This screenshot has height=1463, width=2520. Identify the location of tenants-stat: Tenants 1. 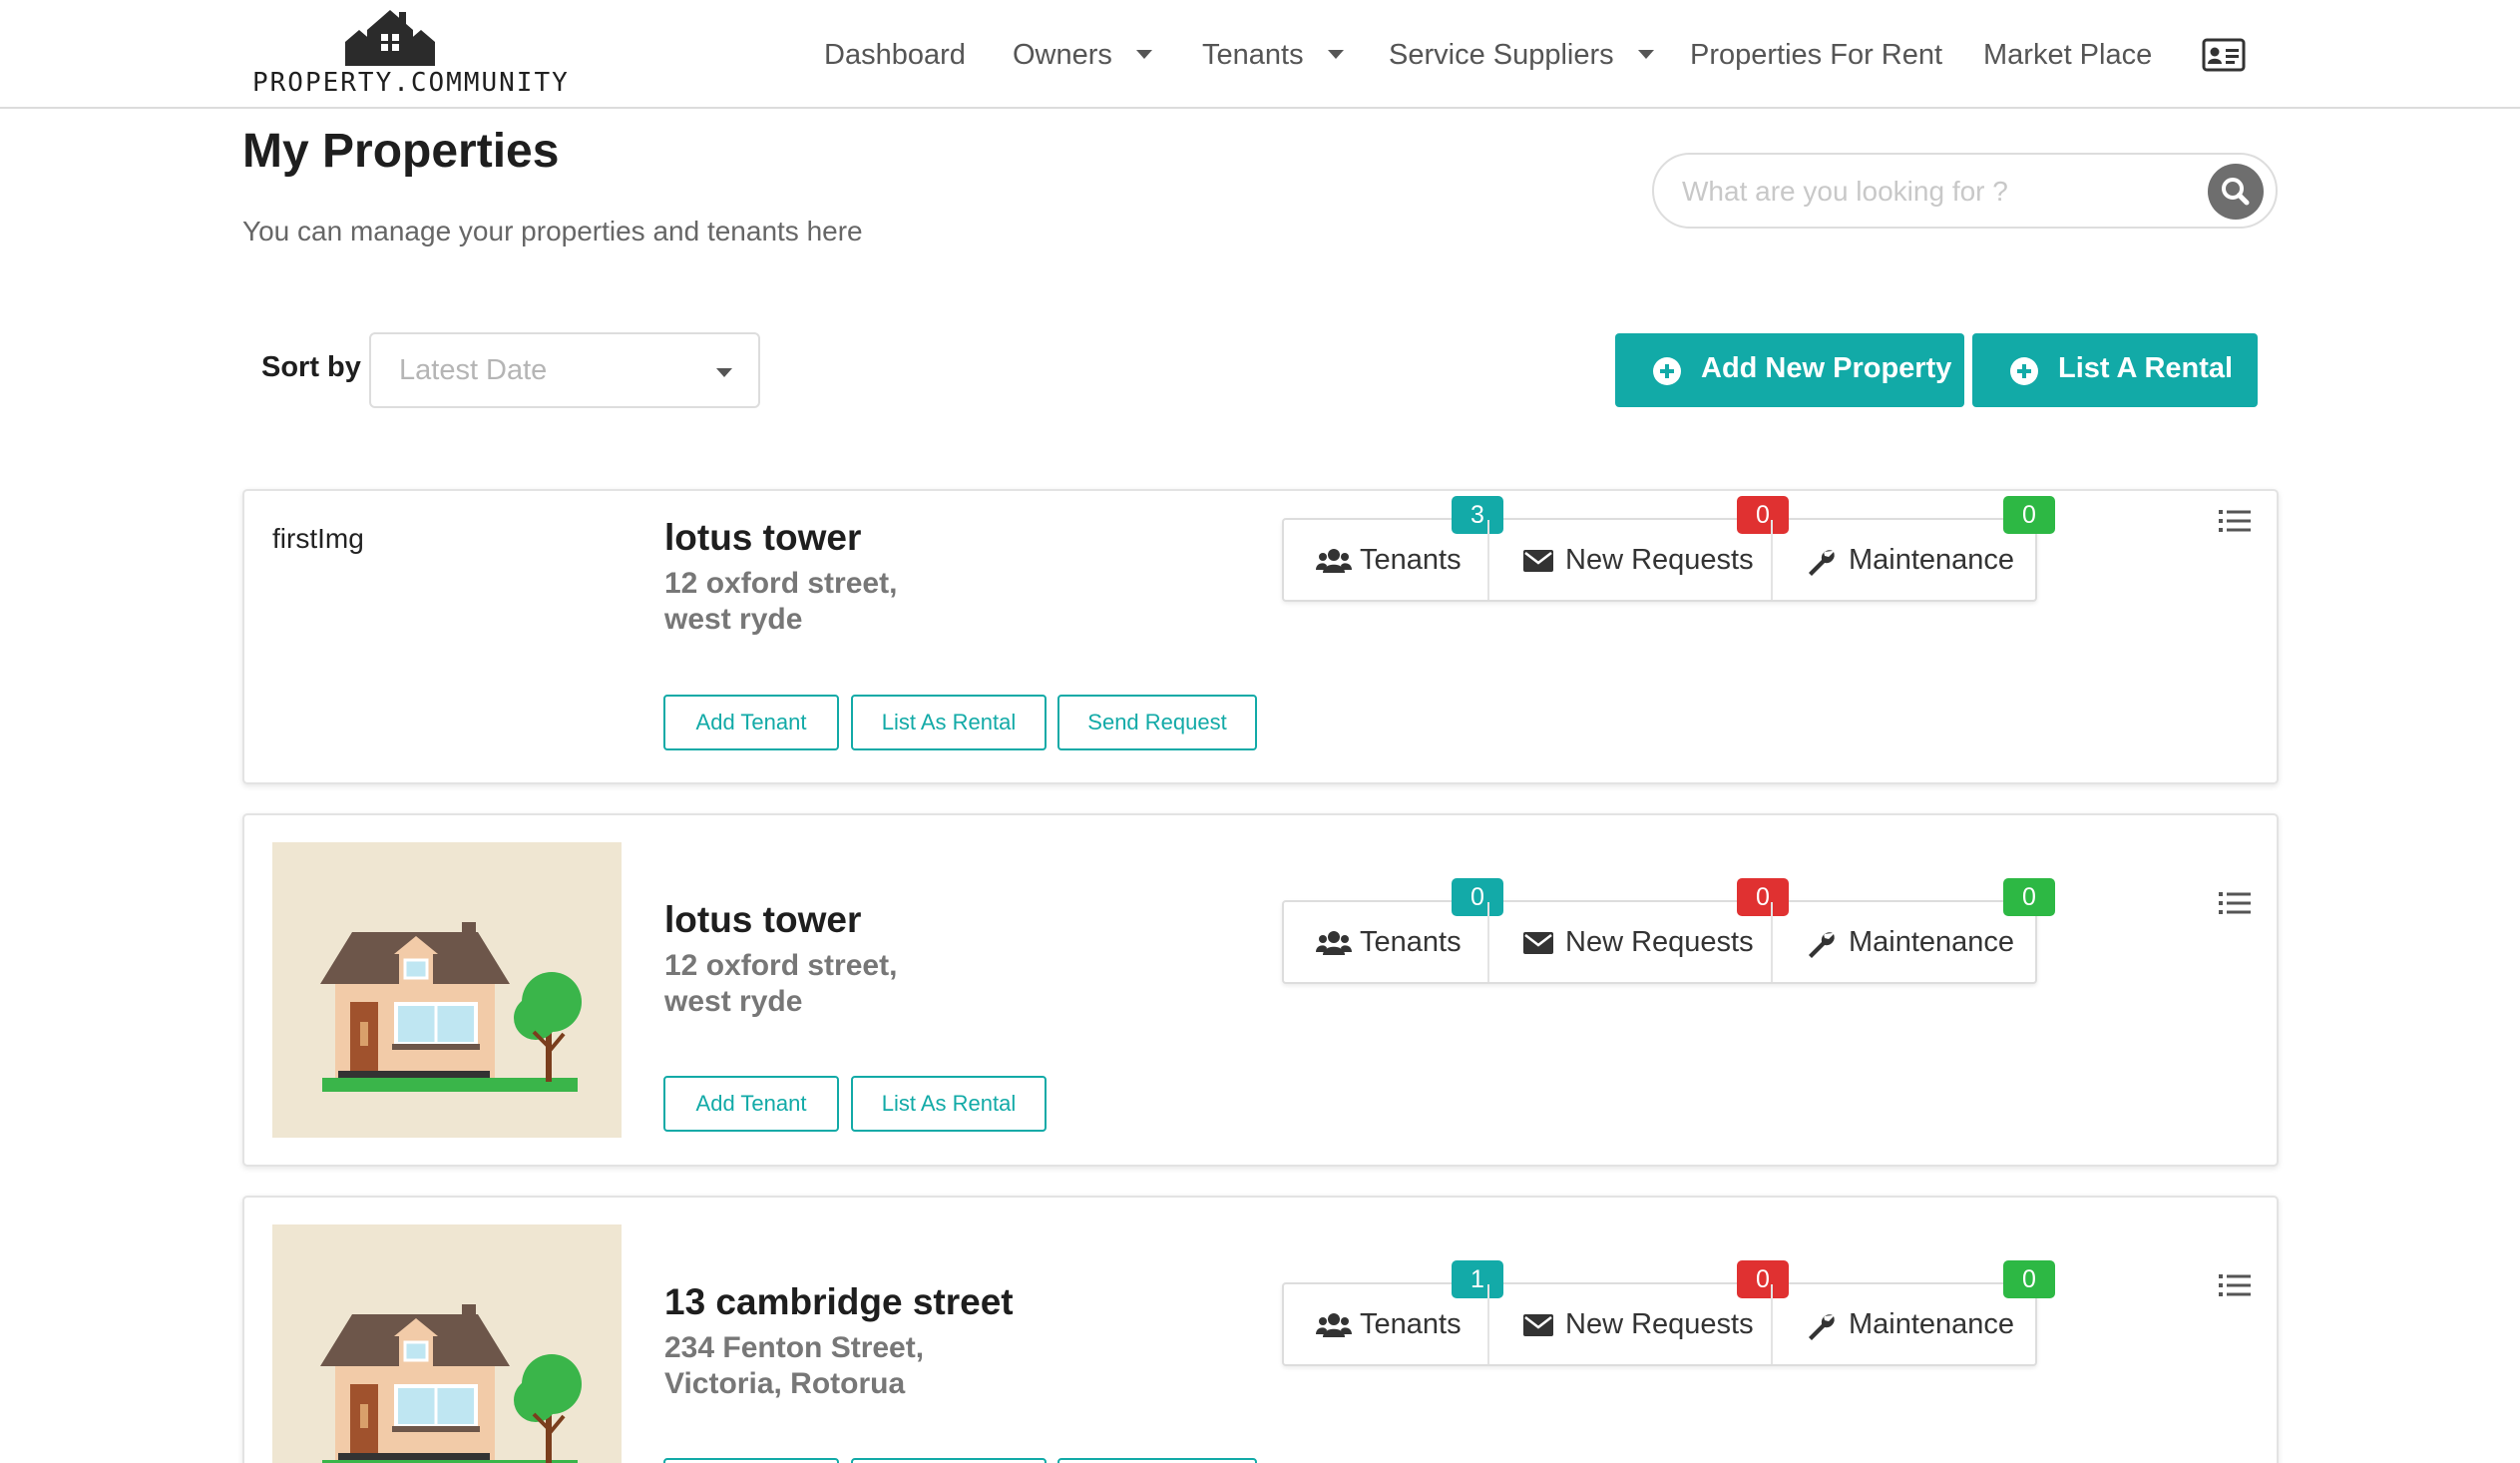
(1393, 1312).